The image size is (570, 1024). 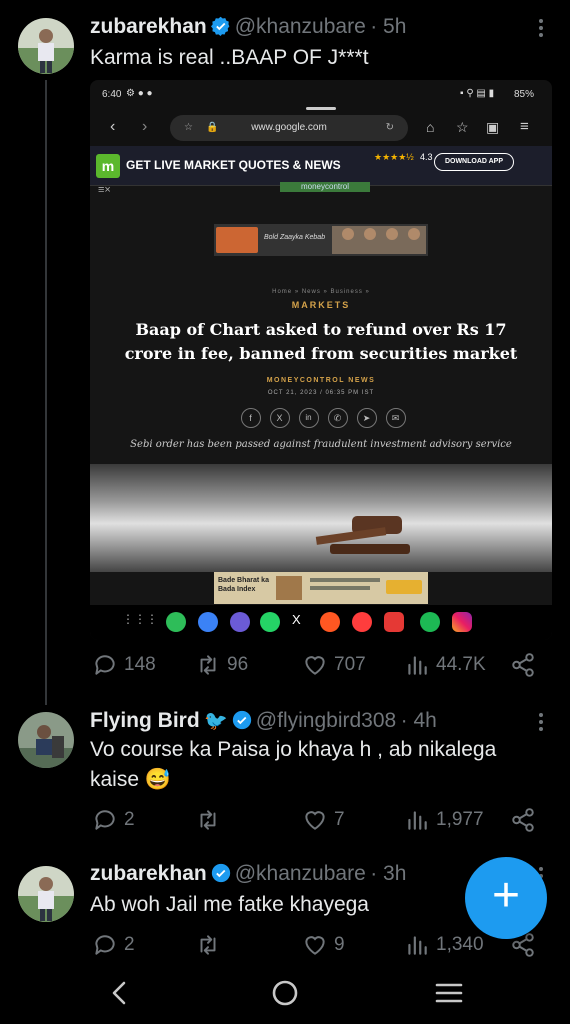 What do you see at coordinates (339, 819) in the screenshot?
I see `like-count: 7` at bounding box center [339, 819].